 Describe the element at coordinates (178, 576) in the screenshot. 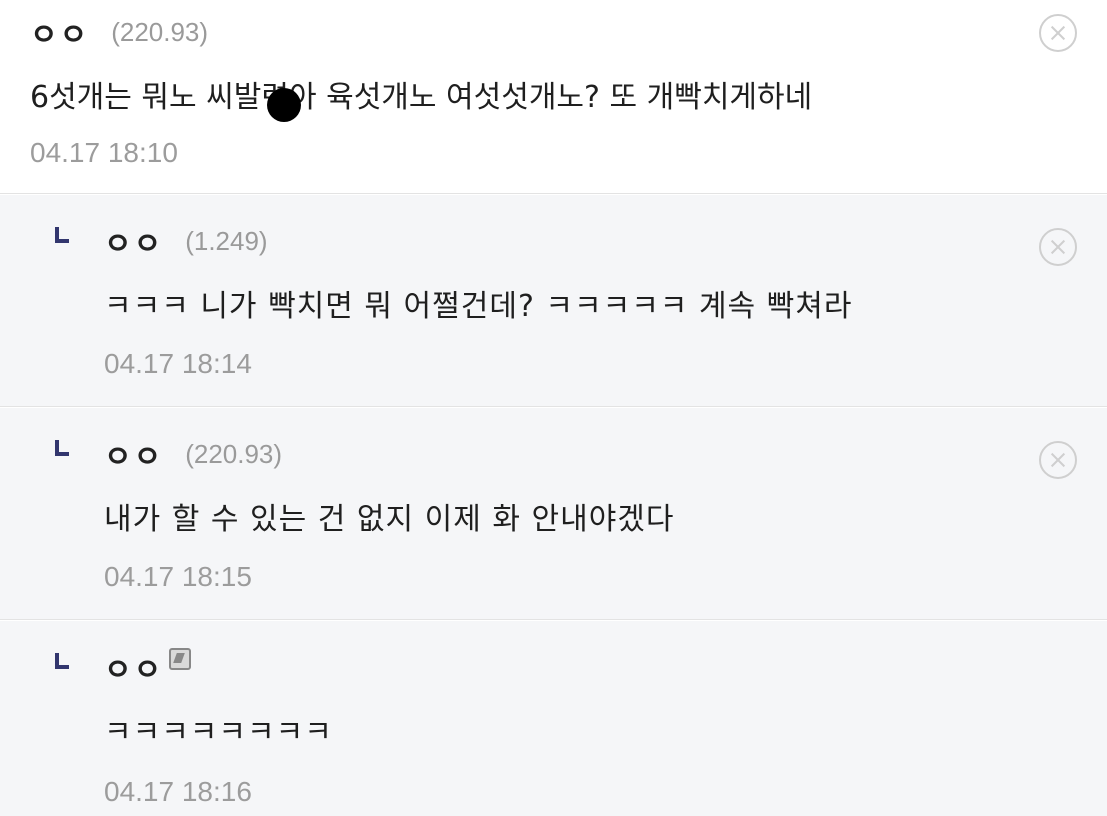

I see `comment-date: 04.17 18:15` at that location.